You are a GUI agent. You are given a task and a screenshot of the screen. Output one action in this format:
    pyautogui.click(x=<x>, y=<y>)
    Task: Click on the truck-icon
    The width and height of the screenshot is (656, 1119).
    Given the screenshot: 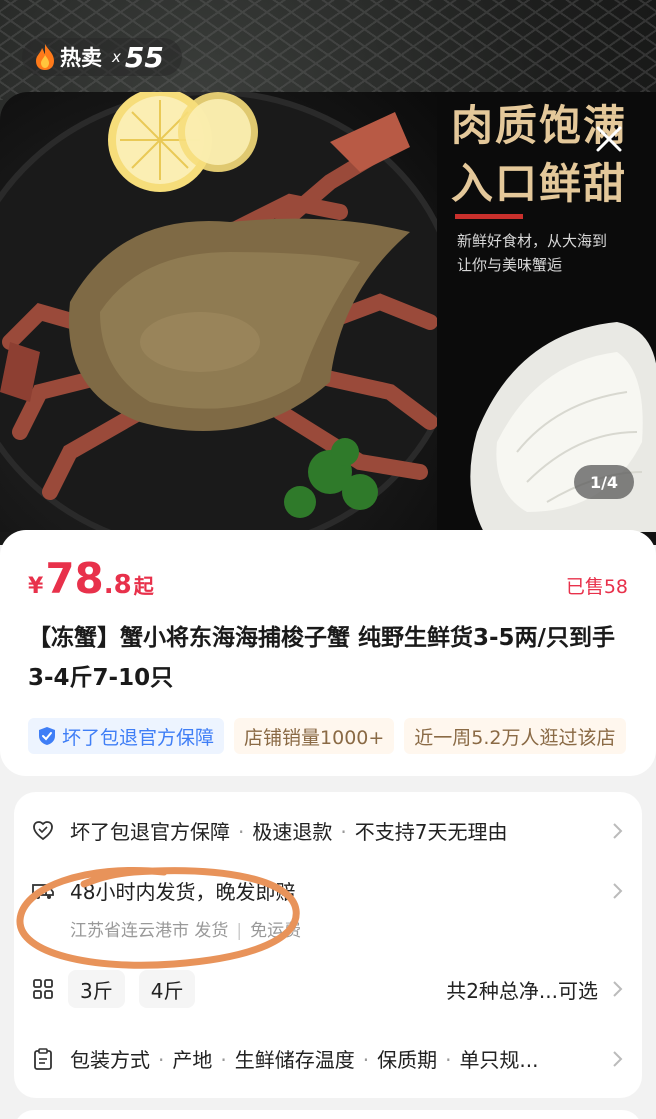 What is the action you would take?
    pyautogui.click(x=43, y=891)
    